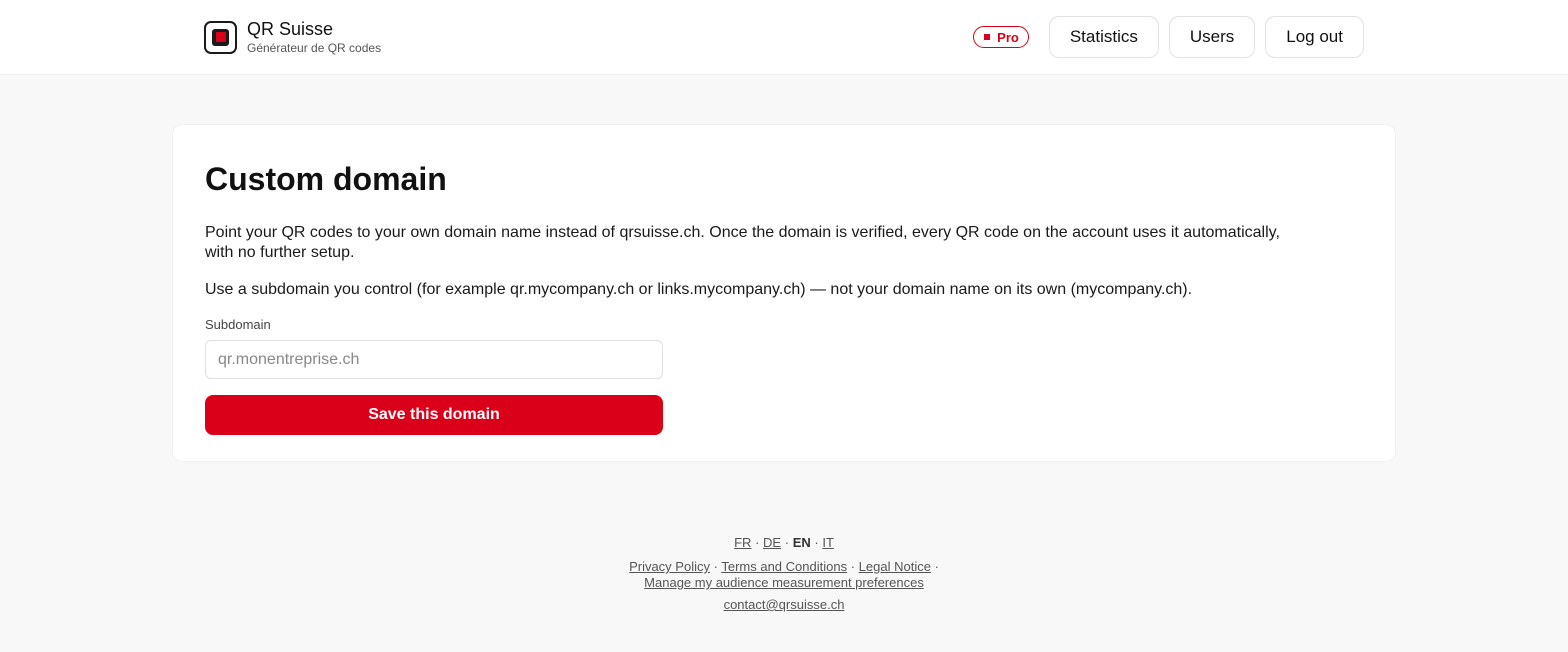 Image resolution: width=1568 pixels, height=652 pixels. Describe the element at coordinates (1103, 37) in the screenshot. I see `statistics-button: Statistics` at that location.